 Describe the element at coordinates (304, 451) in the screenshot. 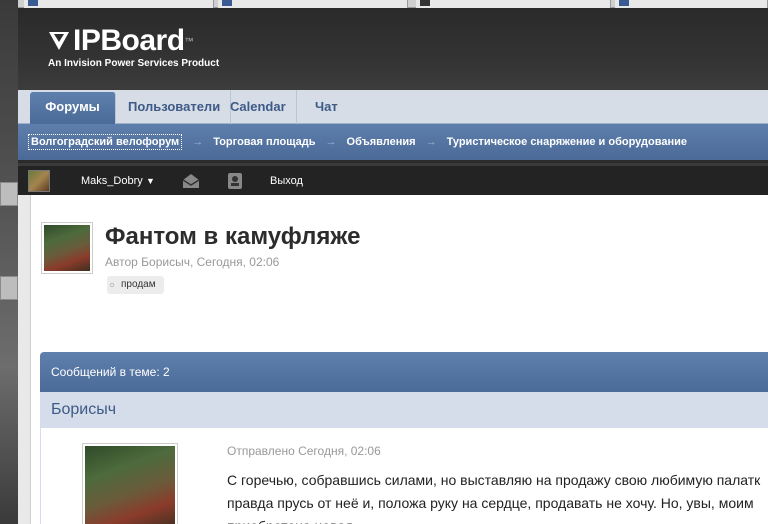

I see `post-date: Отправлено Сегодня, 02:06` at that location.